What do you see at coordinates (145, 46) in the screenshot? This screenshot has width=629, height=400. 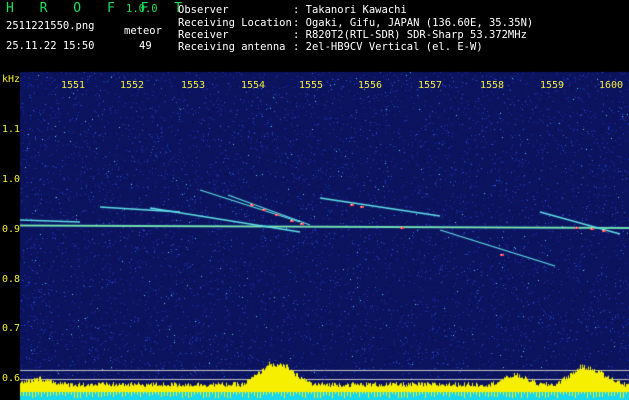 I see `meteor-count: 49` at bounding box center [145, 46].